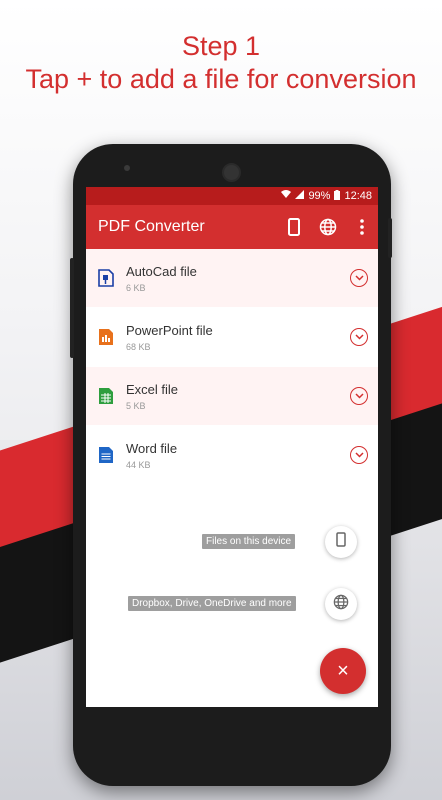  Describe the element at coordinates (232, 196) in the screenshot. I see `status-bar: 99% 12:48` at that location.